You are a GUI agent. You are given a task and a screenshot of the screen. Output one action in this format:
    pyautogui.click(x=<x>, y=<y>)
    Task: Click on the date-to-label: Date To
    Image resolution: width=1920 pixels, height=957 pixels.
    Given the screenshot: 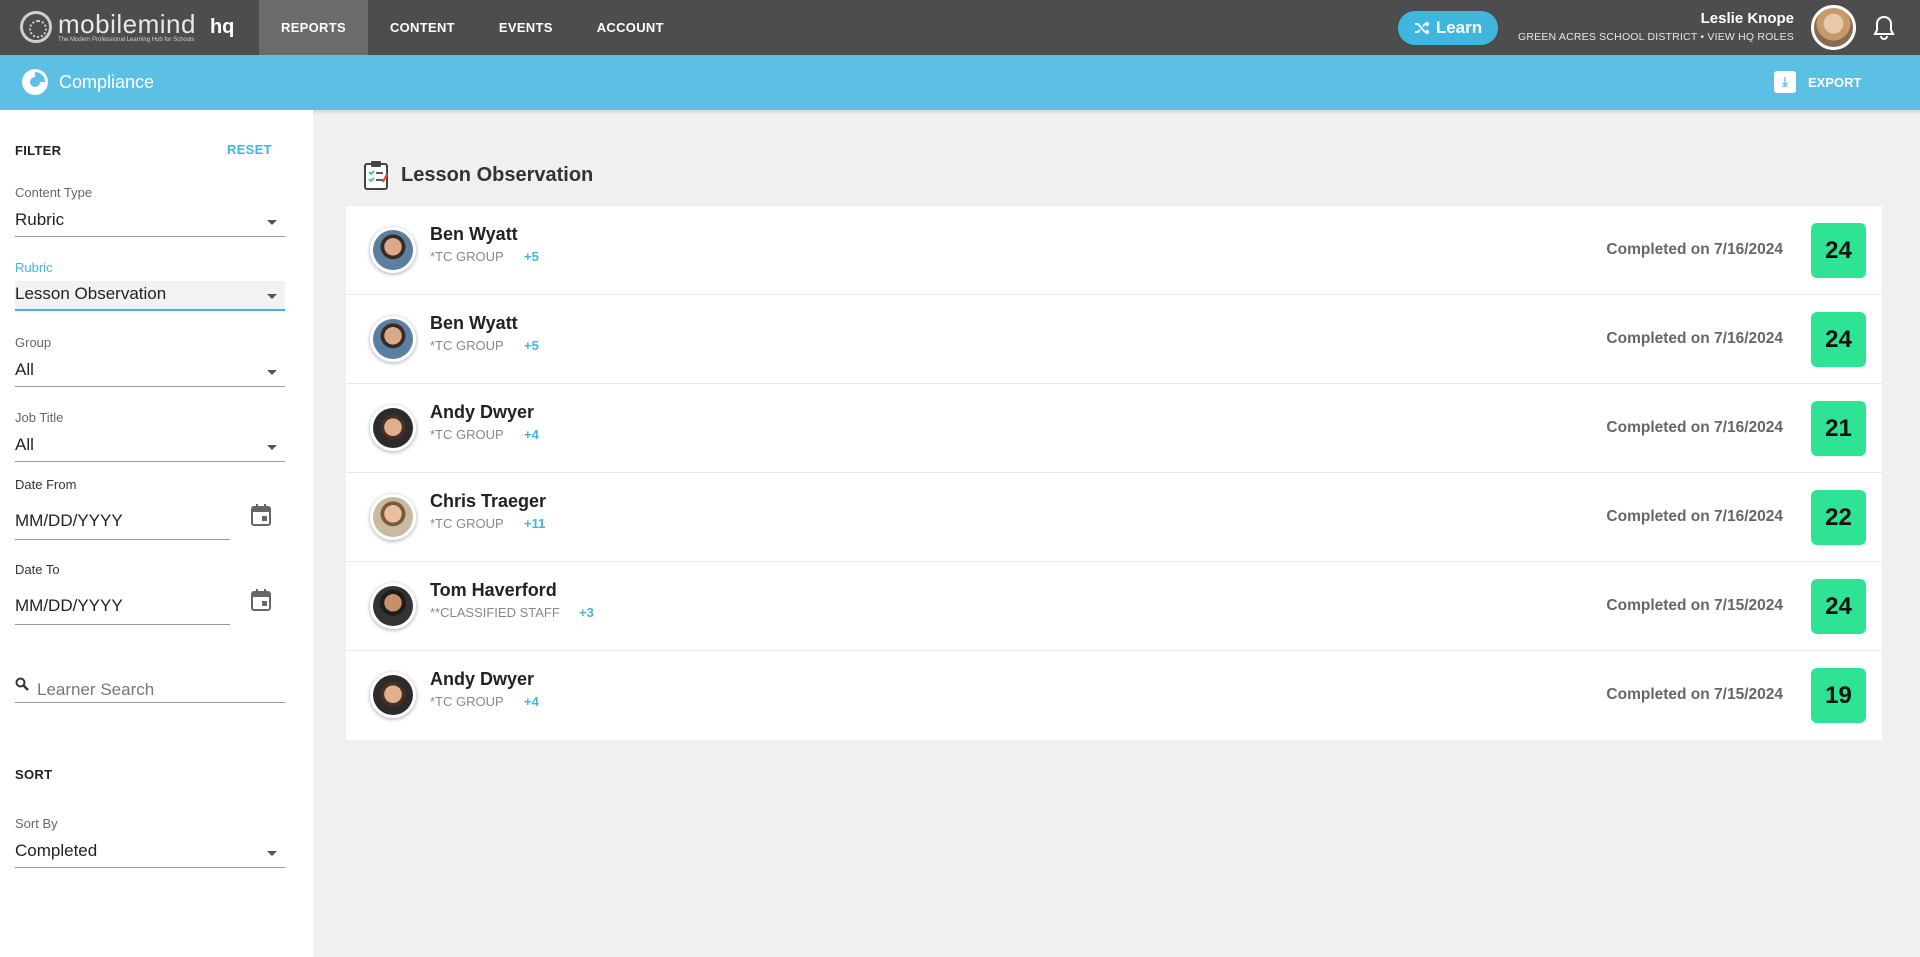 What is the action you would take?
    pyautogui.click(x=37, y=569)
    